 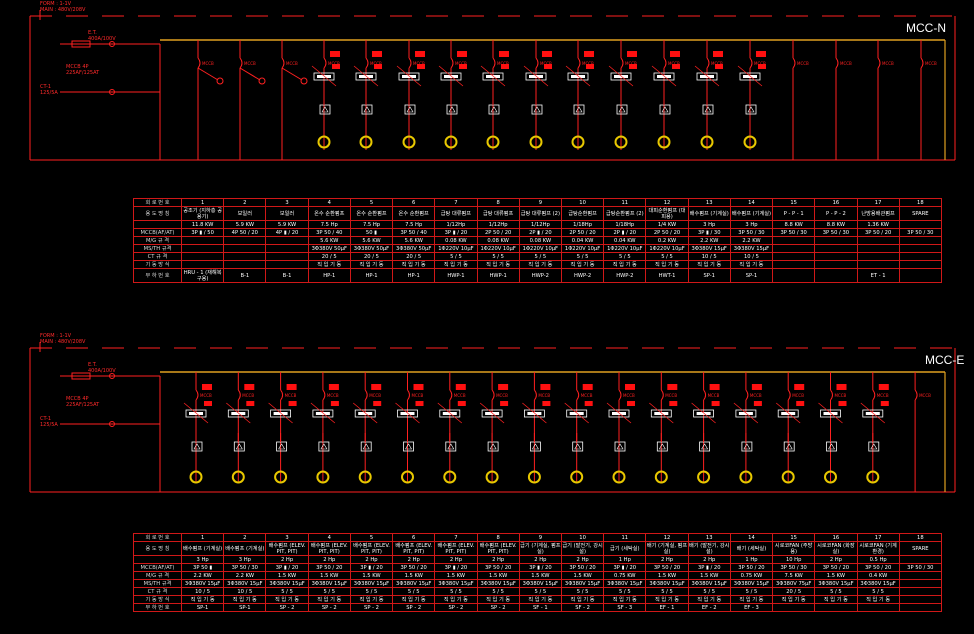 What do you see at coordinates (878, 537) in the screenshot?
I see `table-cell-no: 17` at bounding box center [878, 537].